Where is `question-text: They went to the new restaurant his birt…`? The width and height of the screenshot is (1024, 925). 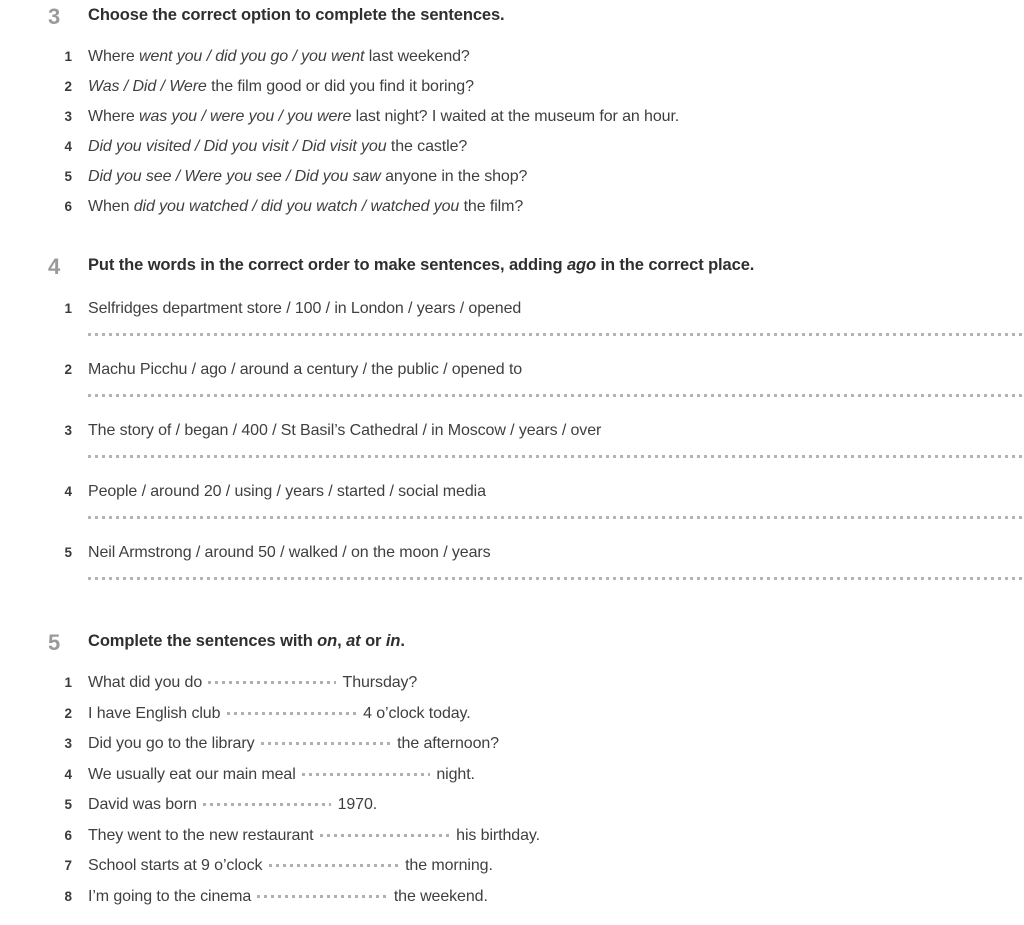 question-text: They went to the new restaurant his birt… is located at coordinates (314, 835).